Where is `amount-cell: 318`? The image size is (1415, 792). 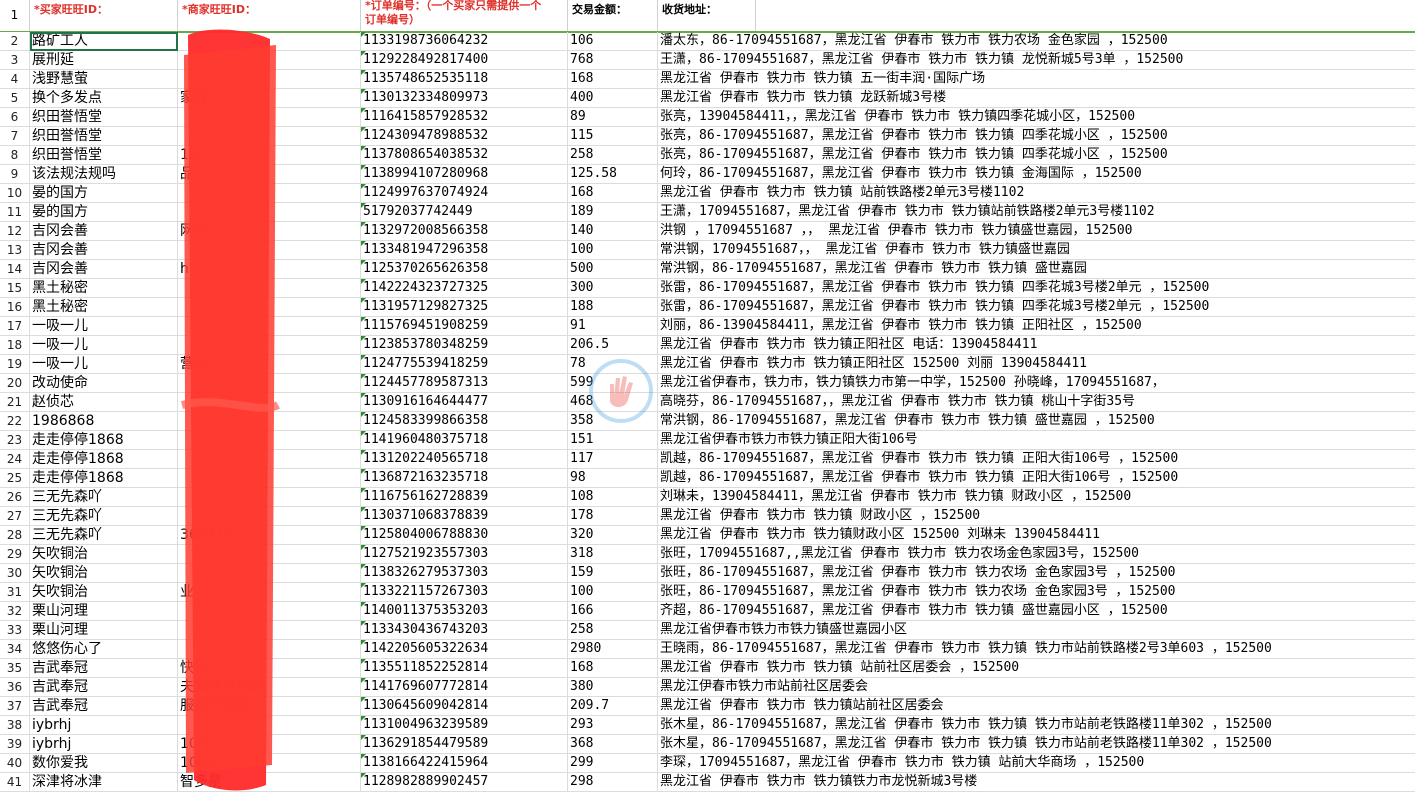 amount-cell: 318 is located at coordinates (613, 554).